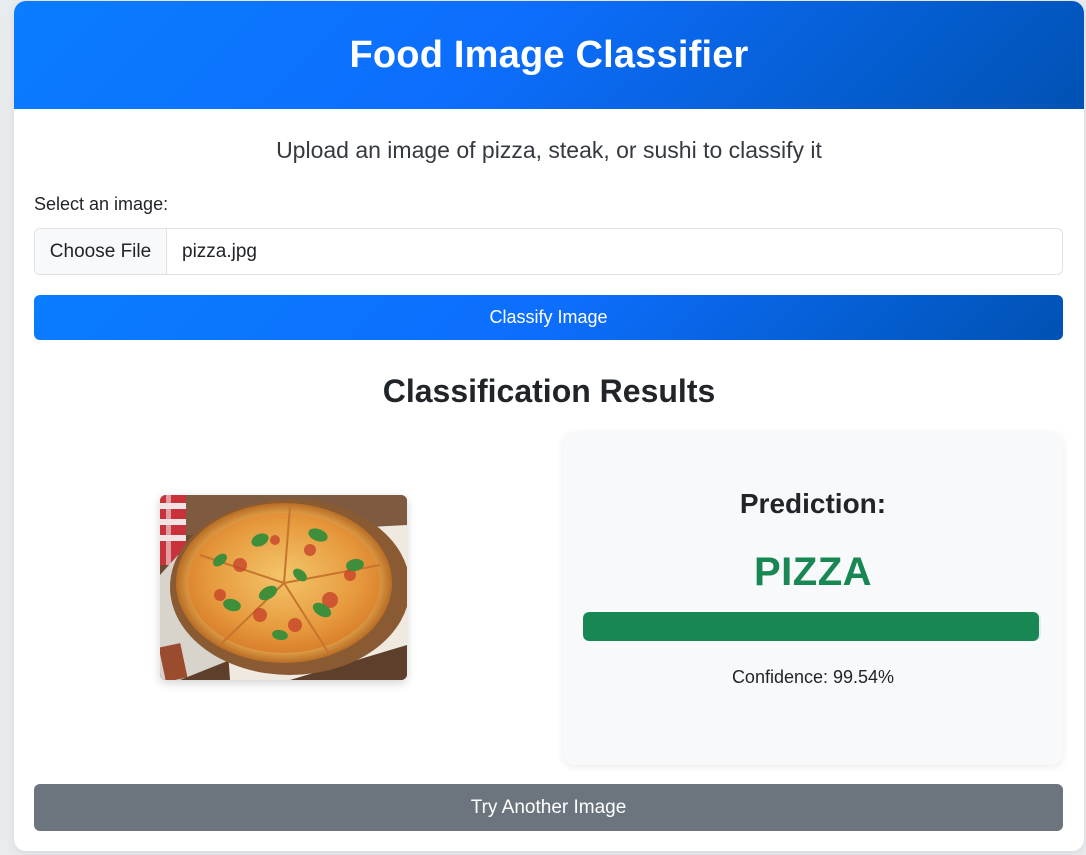  Describe the element at coordinates (813, 503) in the screenshot. I see `prediction-label: Prediction:` at that location.